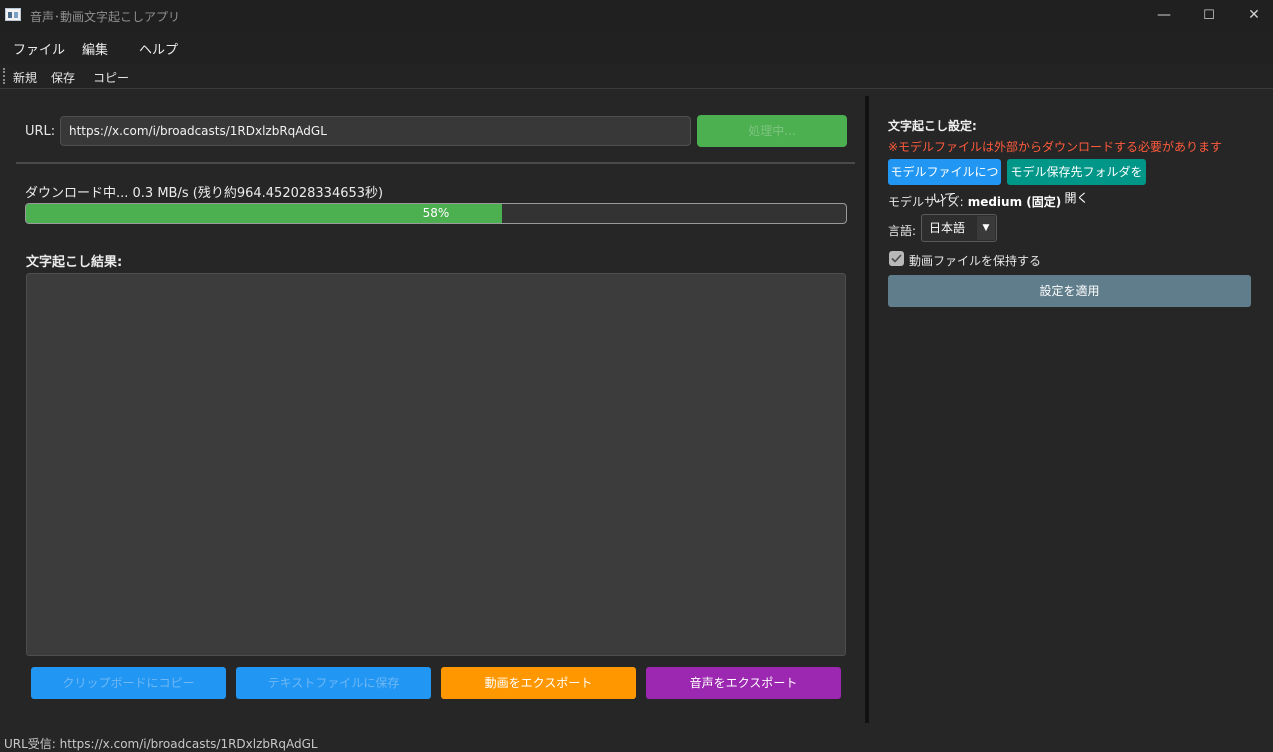 This screenshot has height=752, width=1273. Describe the element at coordinates (932, 126) in the screenshot. I see `settings-label: 文字起こし設定:` at that location.